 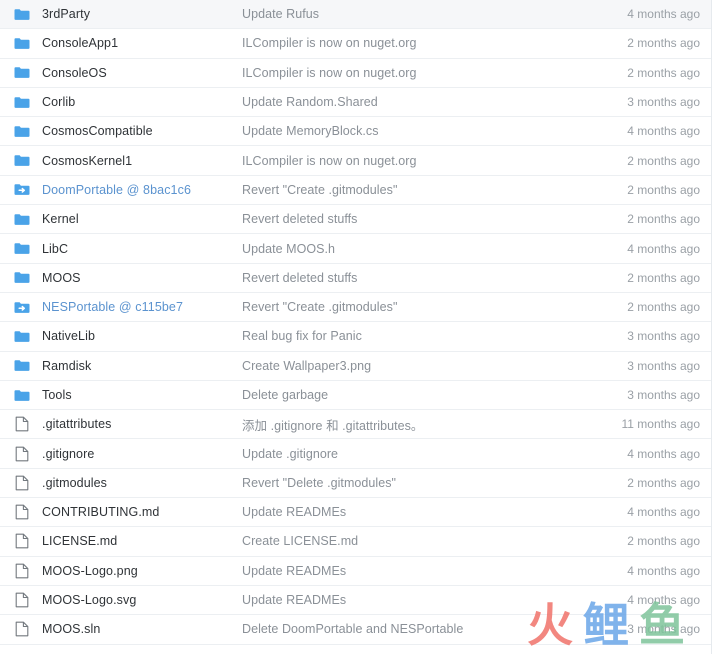 What do you see at coordinates (142, 571) in the screenshot?
I see `file-name-link: MOOS-Logo.png` at bounding box center [142, 571].